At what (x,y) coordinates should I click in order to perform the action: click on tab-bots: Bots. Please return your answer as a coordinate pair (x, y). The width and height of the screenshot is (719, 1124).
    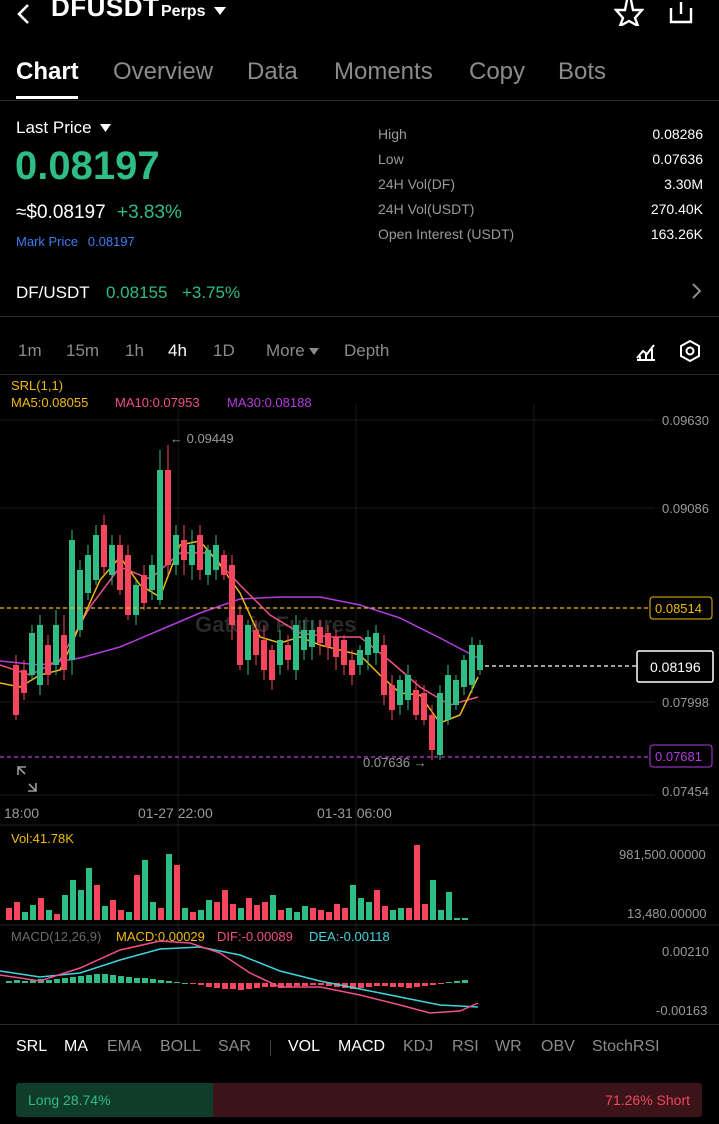
    Looking at the image, I should click on (582, 72).